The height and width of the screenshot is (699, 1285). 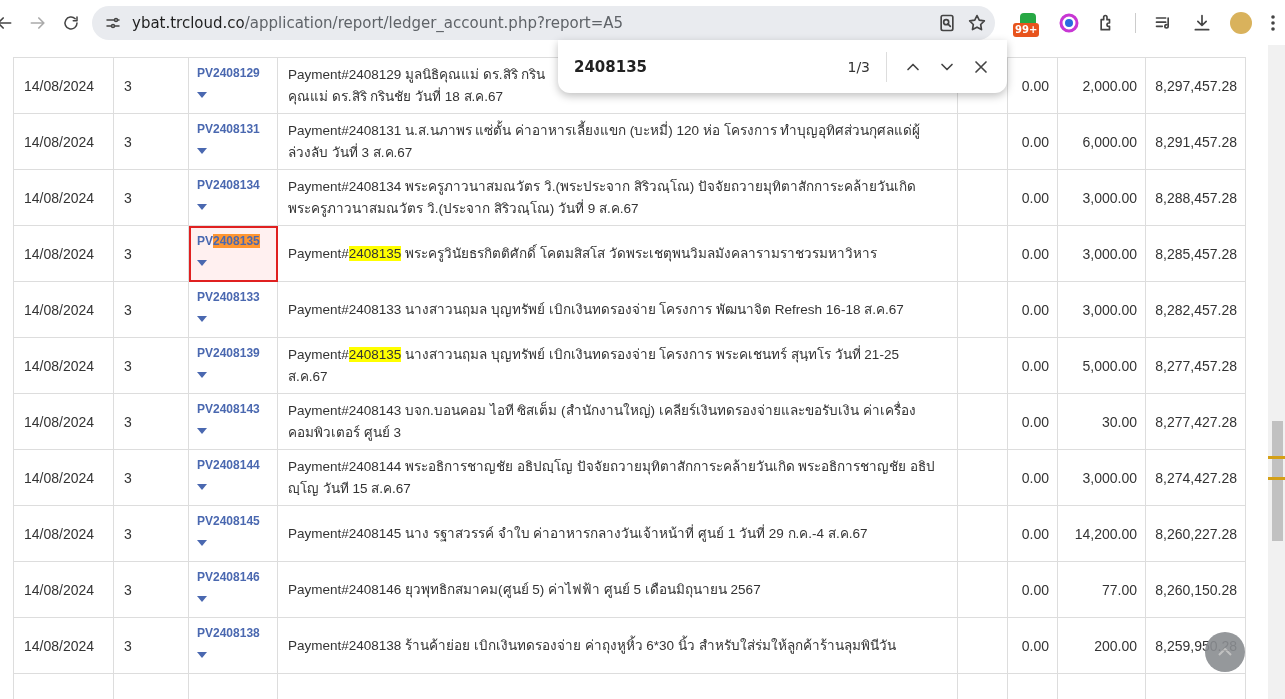 I want to click on balance-cell: 8,260,227.28, so click(x=1195, y=533).